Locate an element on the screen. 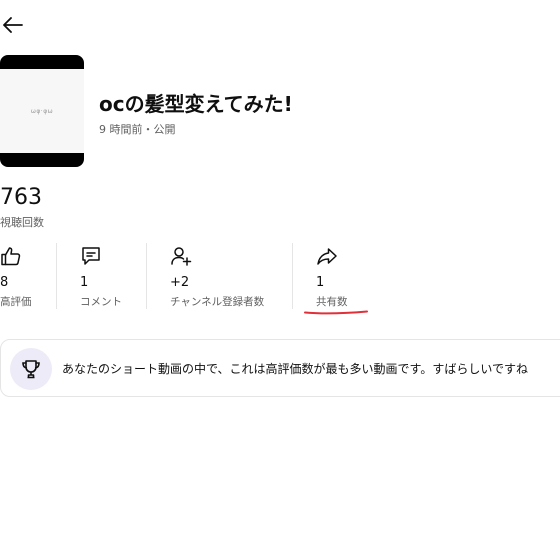 The width and height of the screenshot is (560, 560). stat-likes-value: 8 is located at coordinates (4, 282).